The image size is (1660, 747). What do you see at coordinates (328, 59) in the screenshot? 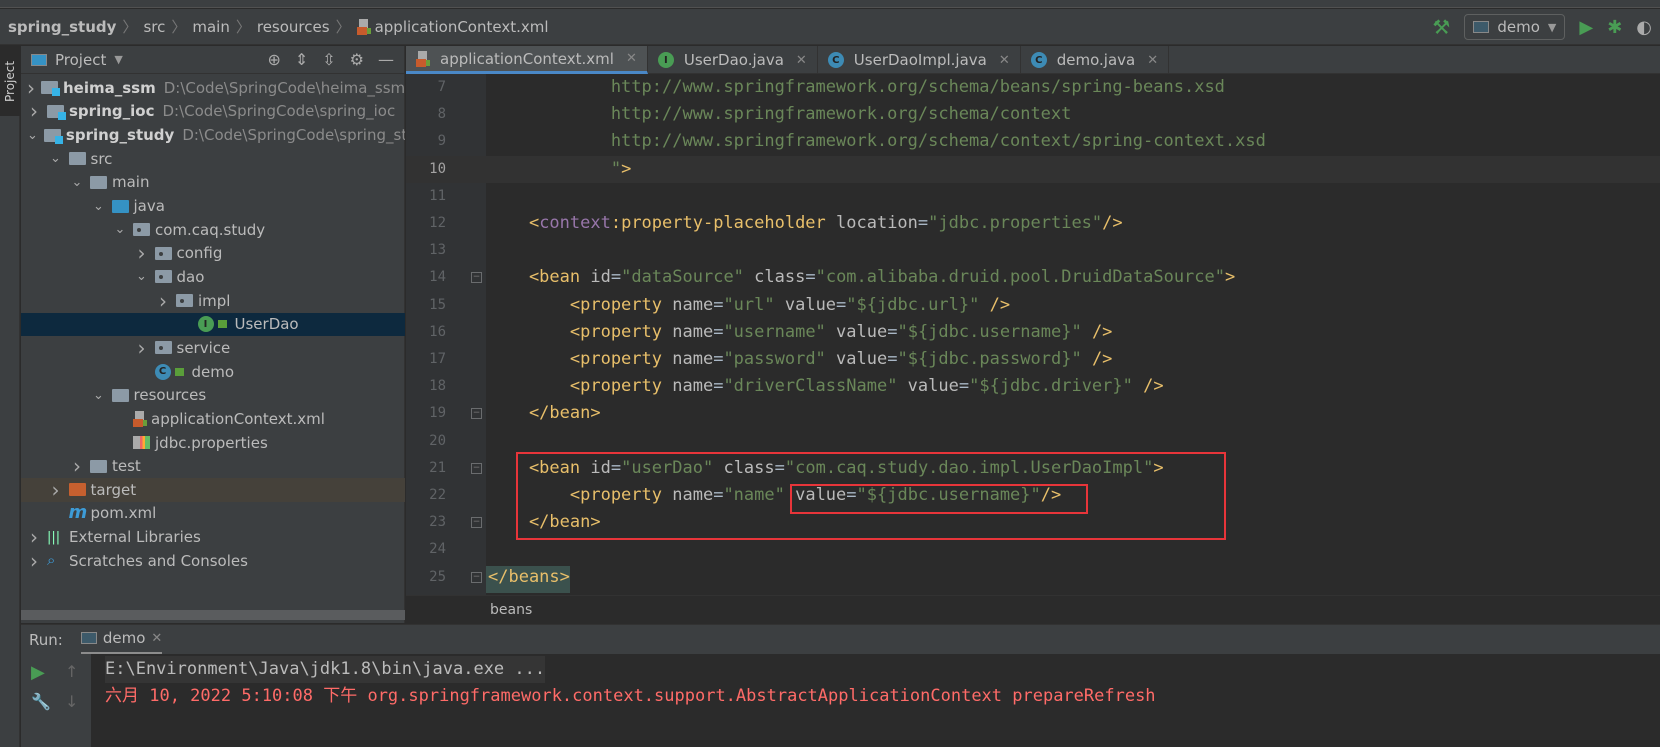
I see `collapse-all-icon: ⇳` at bounding box center [328, 59].